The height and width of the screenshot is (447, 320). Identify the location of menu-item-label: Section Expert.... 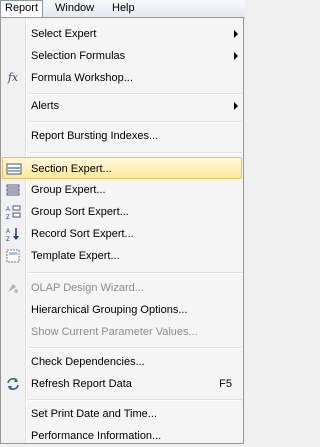
(71, 169).